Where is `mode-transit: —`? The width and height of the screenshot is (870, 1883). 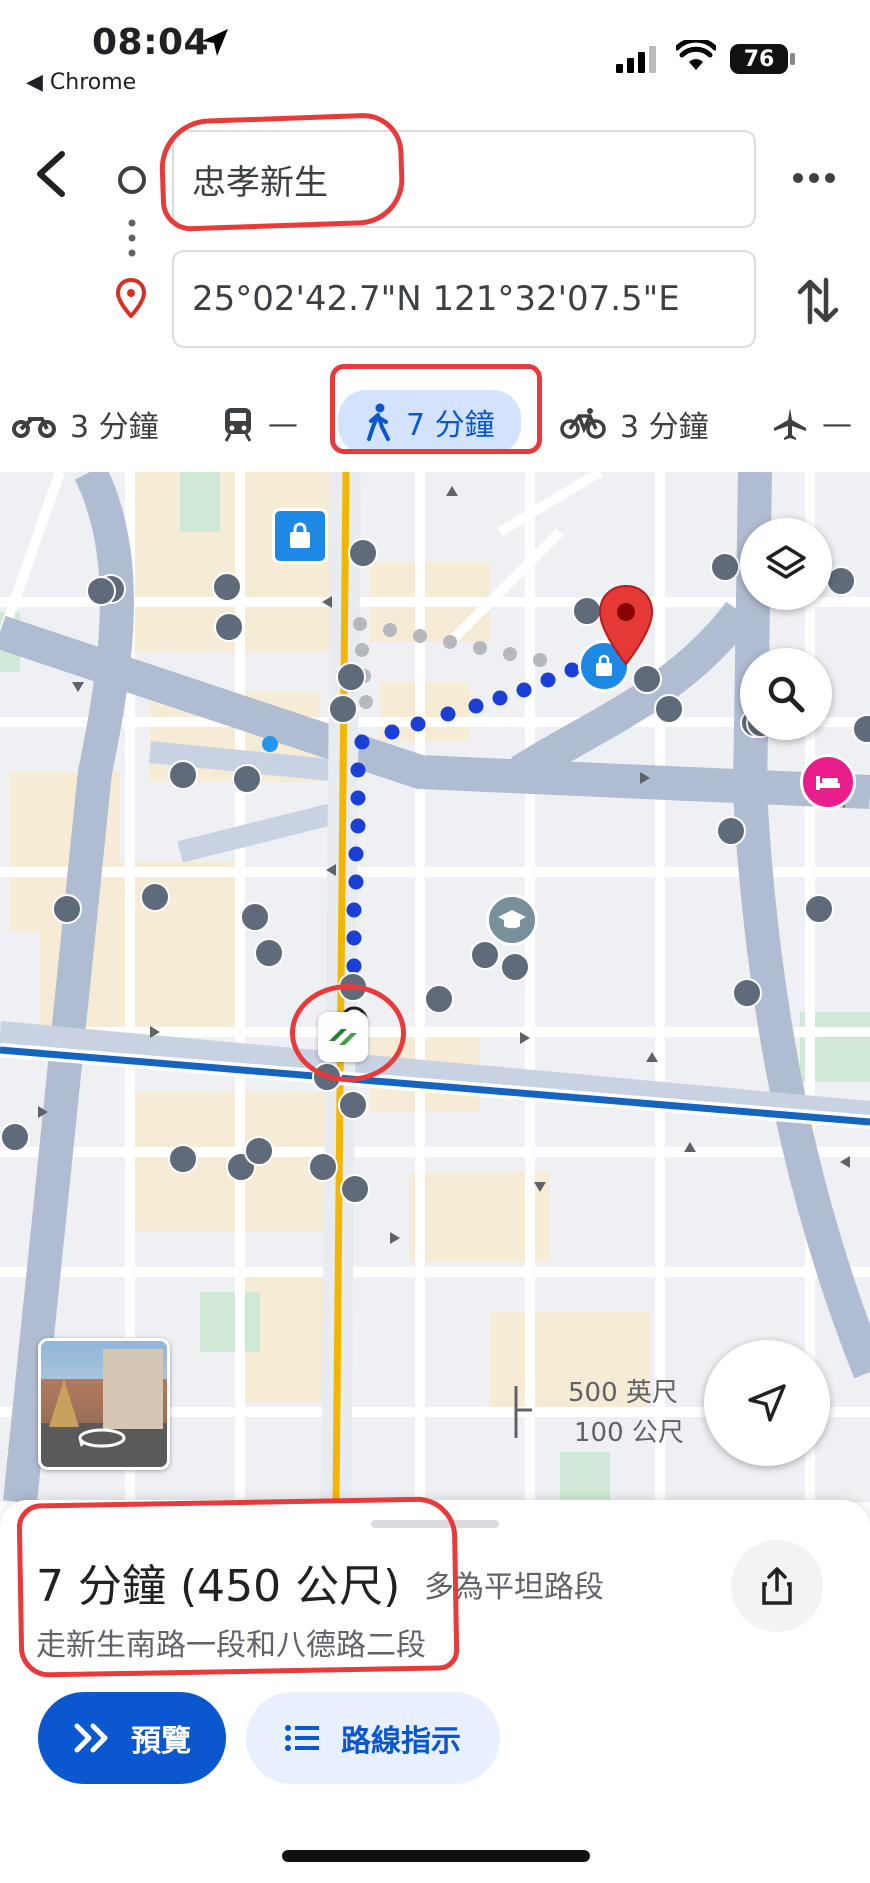 mode-transit: — is located at coordinates (260, 424).